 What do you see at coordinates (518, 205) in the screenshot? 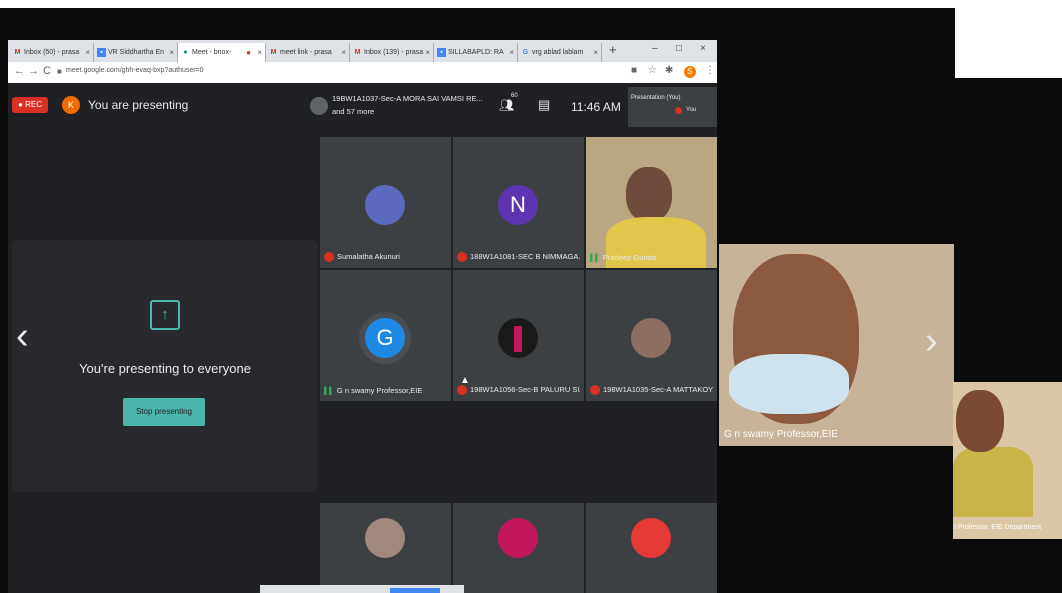
I see `avatar: N` at bounding box center [518, 205].